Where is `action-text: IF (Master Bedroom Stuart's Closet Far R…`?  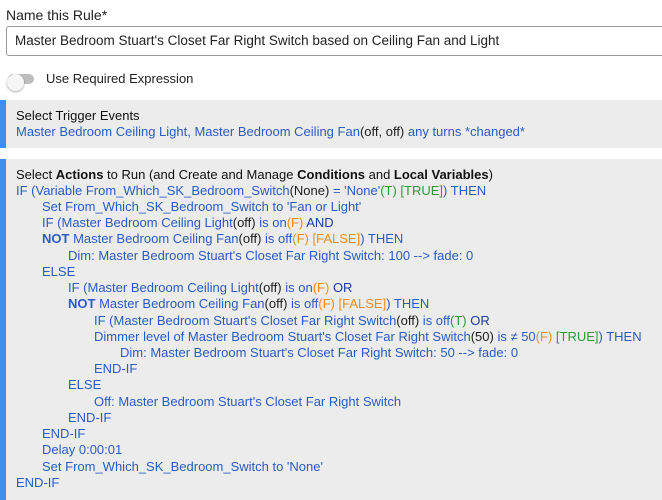
action-text: IF (Master Bedroom Stuart's Closet Far R… is located at coordinates (245, 320).